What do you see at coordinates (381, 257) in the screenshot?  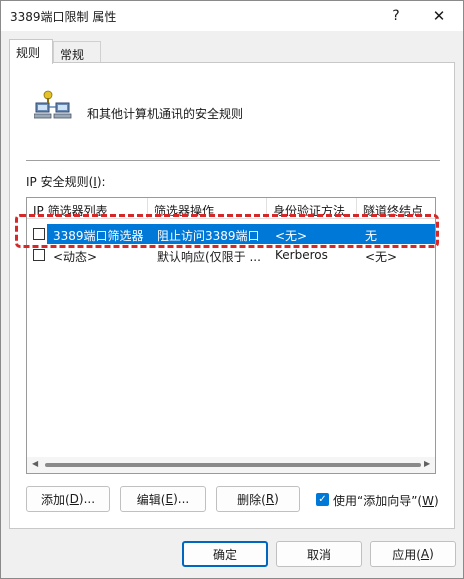 I see `cell-tunnel-endpoint: <无>` at bounding box center [381, 257].